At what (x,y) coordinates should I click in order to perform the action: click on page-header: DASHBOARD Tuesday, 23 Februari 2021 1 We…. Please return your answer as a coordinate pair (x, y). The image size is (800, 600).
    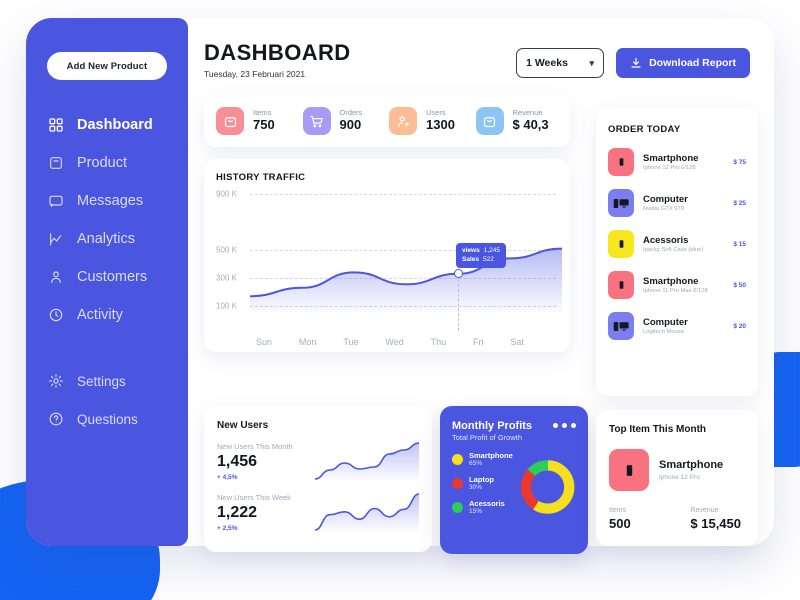
    Looking at the image, I should click on (477, 59).